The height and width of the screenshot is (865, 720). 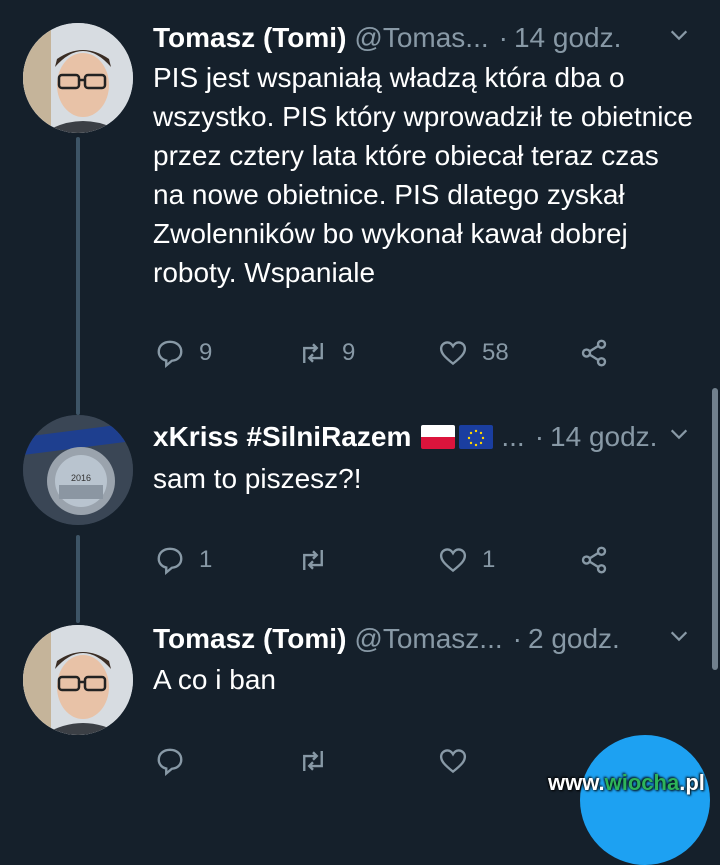 What do you see at coordinates (390, 563) in the screenshot?
I see `tweet-actions: 1 1` at bounding box center [390, 563].